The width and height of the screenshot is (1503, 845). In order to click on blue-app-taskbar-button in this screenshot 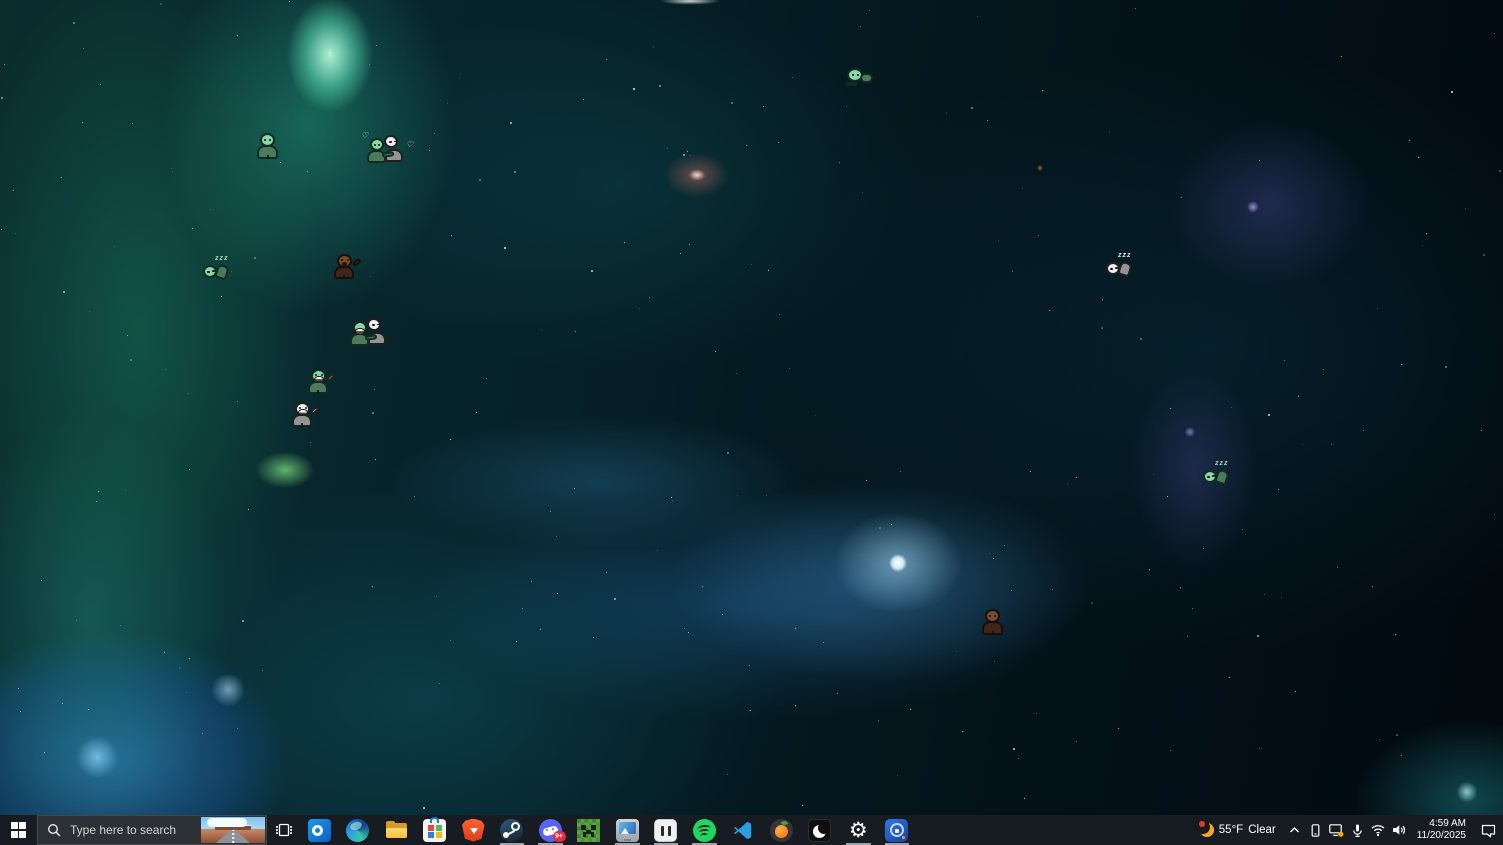, I will do `click(897, 830)`.